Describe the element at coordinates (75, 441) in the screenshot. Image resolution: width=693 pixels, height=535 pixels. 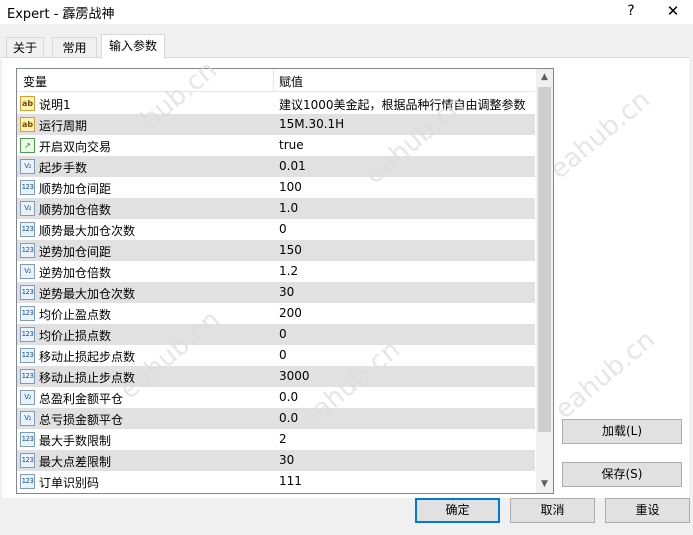
I see `variable-name: 最大手数限制` at that location.